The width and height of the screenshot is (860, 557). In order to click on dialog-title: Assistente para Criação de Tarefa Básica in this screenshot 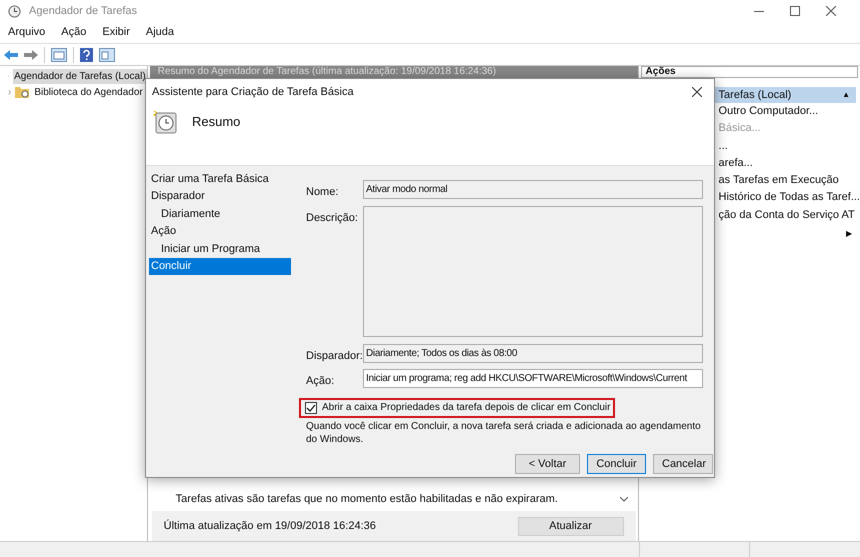, I will do `click(253, 92)`.